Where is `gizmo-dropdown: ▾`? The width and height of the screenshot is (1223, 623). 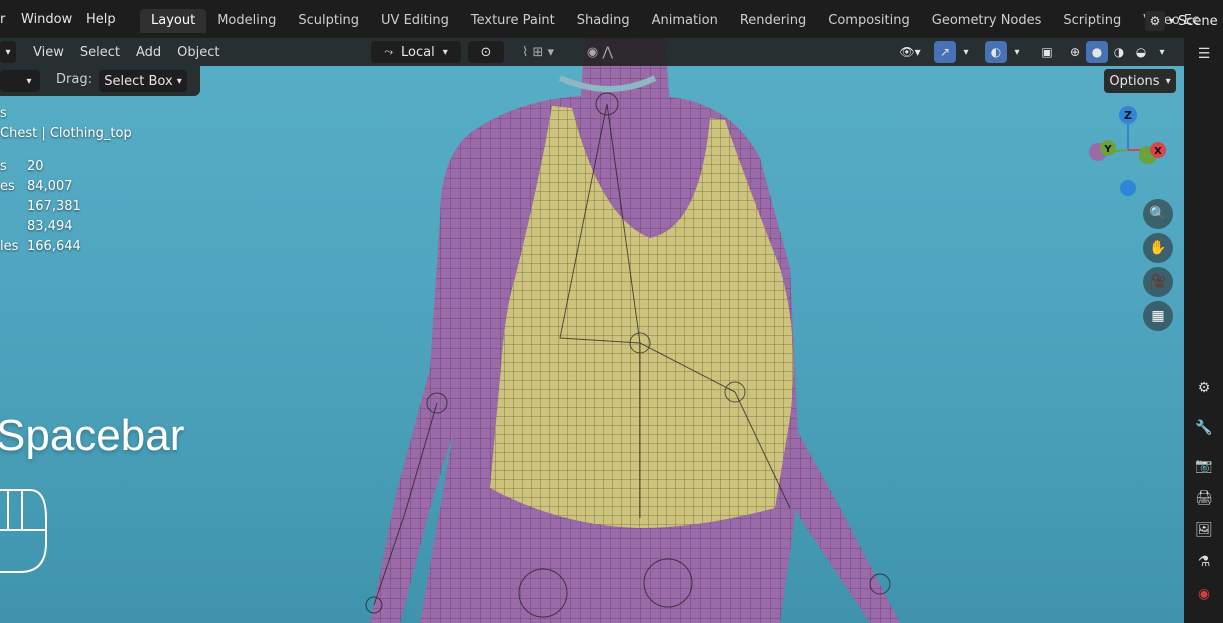 gizmo-dropdown: ▾ is located at coordinates (966, 52).